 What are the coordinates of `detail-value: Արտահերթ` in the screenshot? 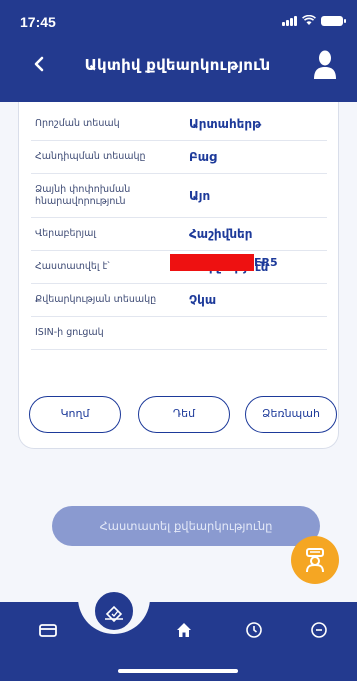 It's located at (225, 124).